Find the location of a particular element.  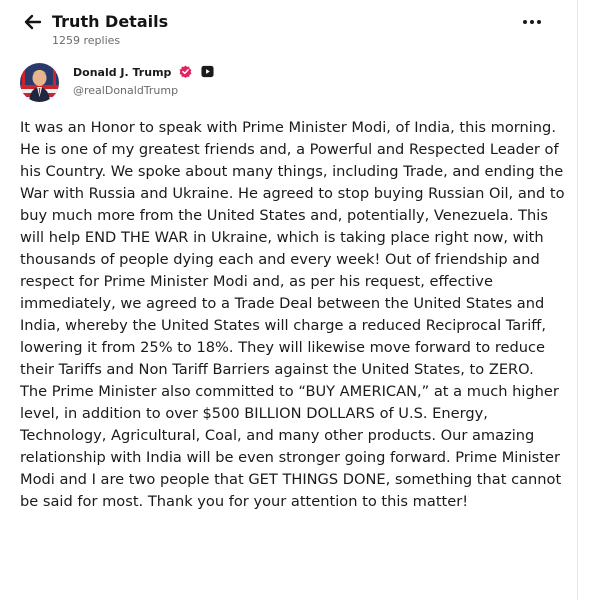

author-handle: @realDonaldTrump is located at coordinates (125, 91).